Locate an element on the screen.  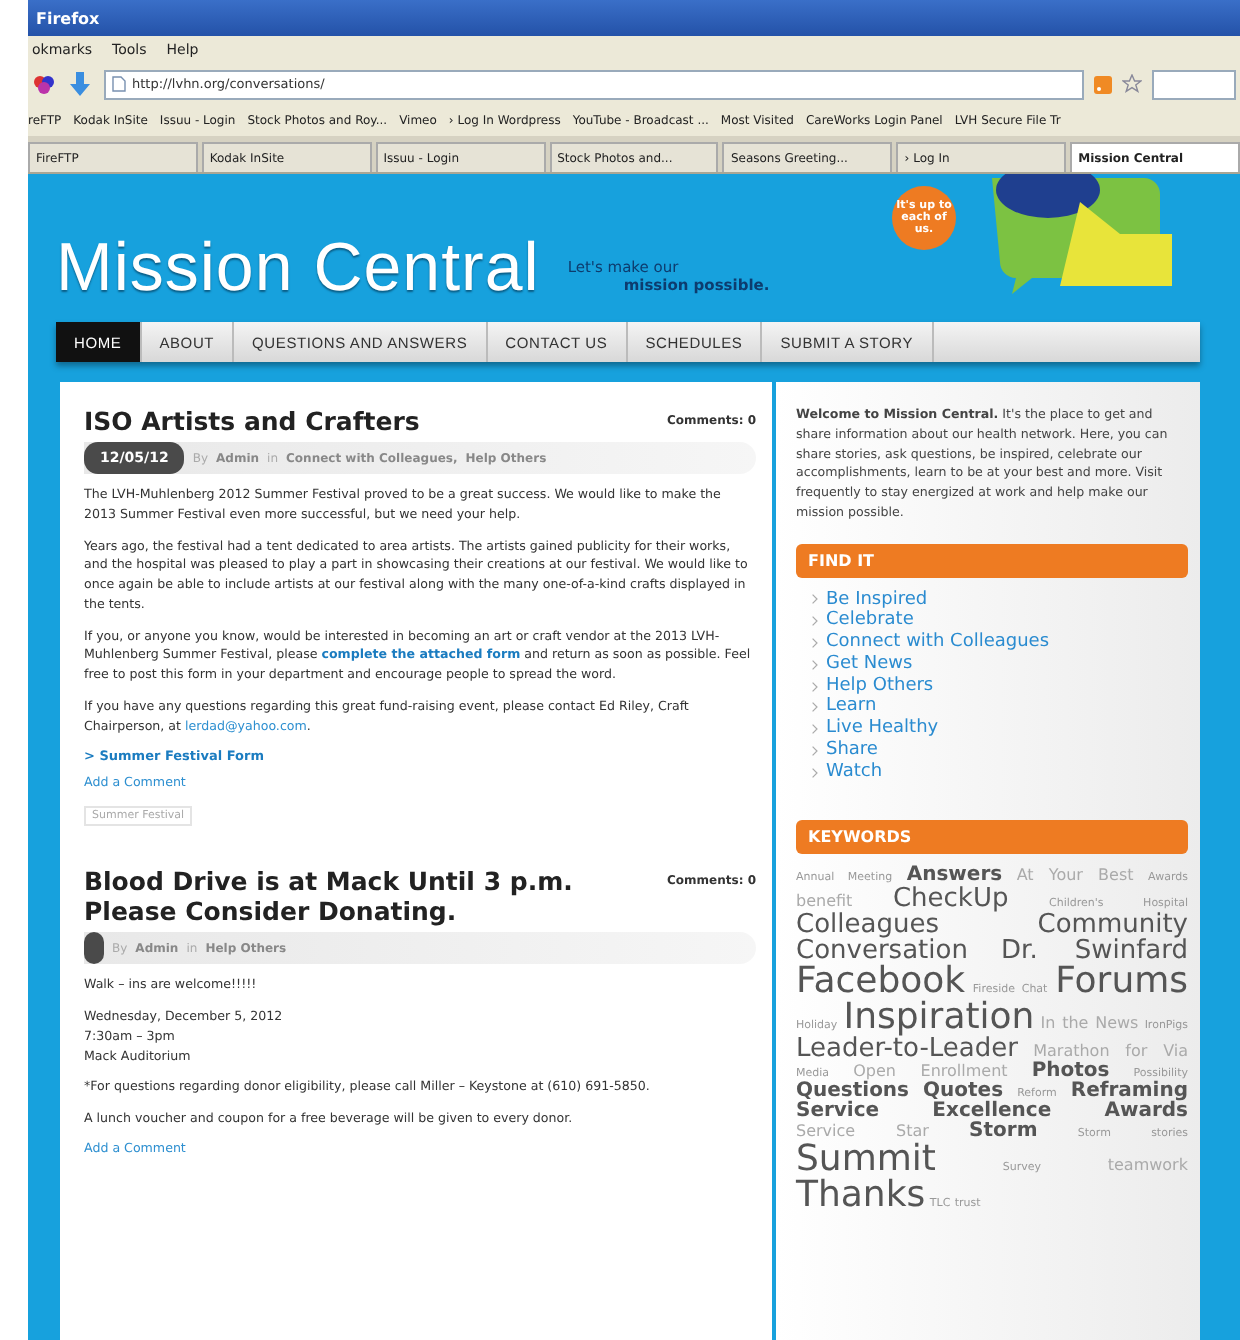
keyword-link: Community is located at coordinates (1112, 924).